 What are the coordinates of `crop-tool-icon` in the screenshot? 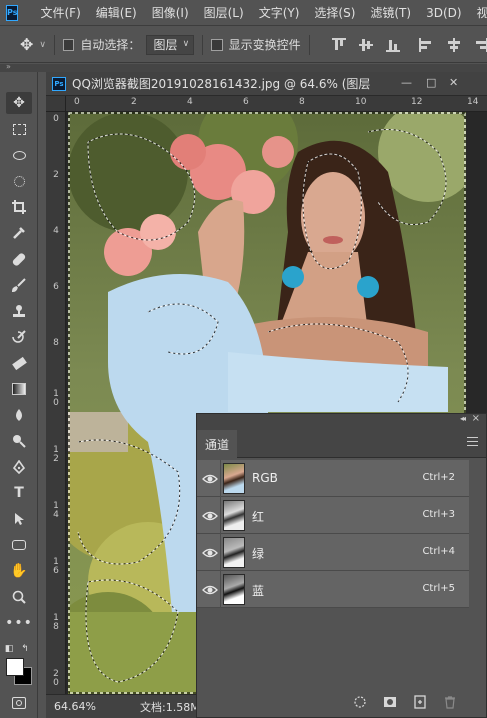 It's located at (19, 207).